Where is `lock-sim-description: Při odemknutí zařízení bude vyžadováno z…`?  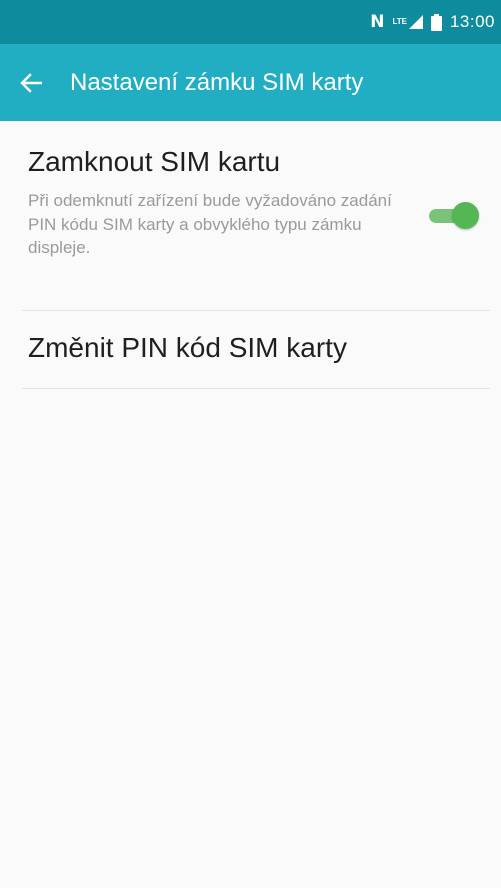
lock-sim-description: Při odemknutí zařízení bude vyžadováno z… is located at coordinates (210, 224).